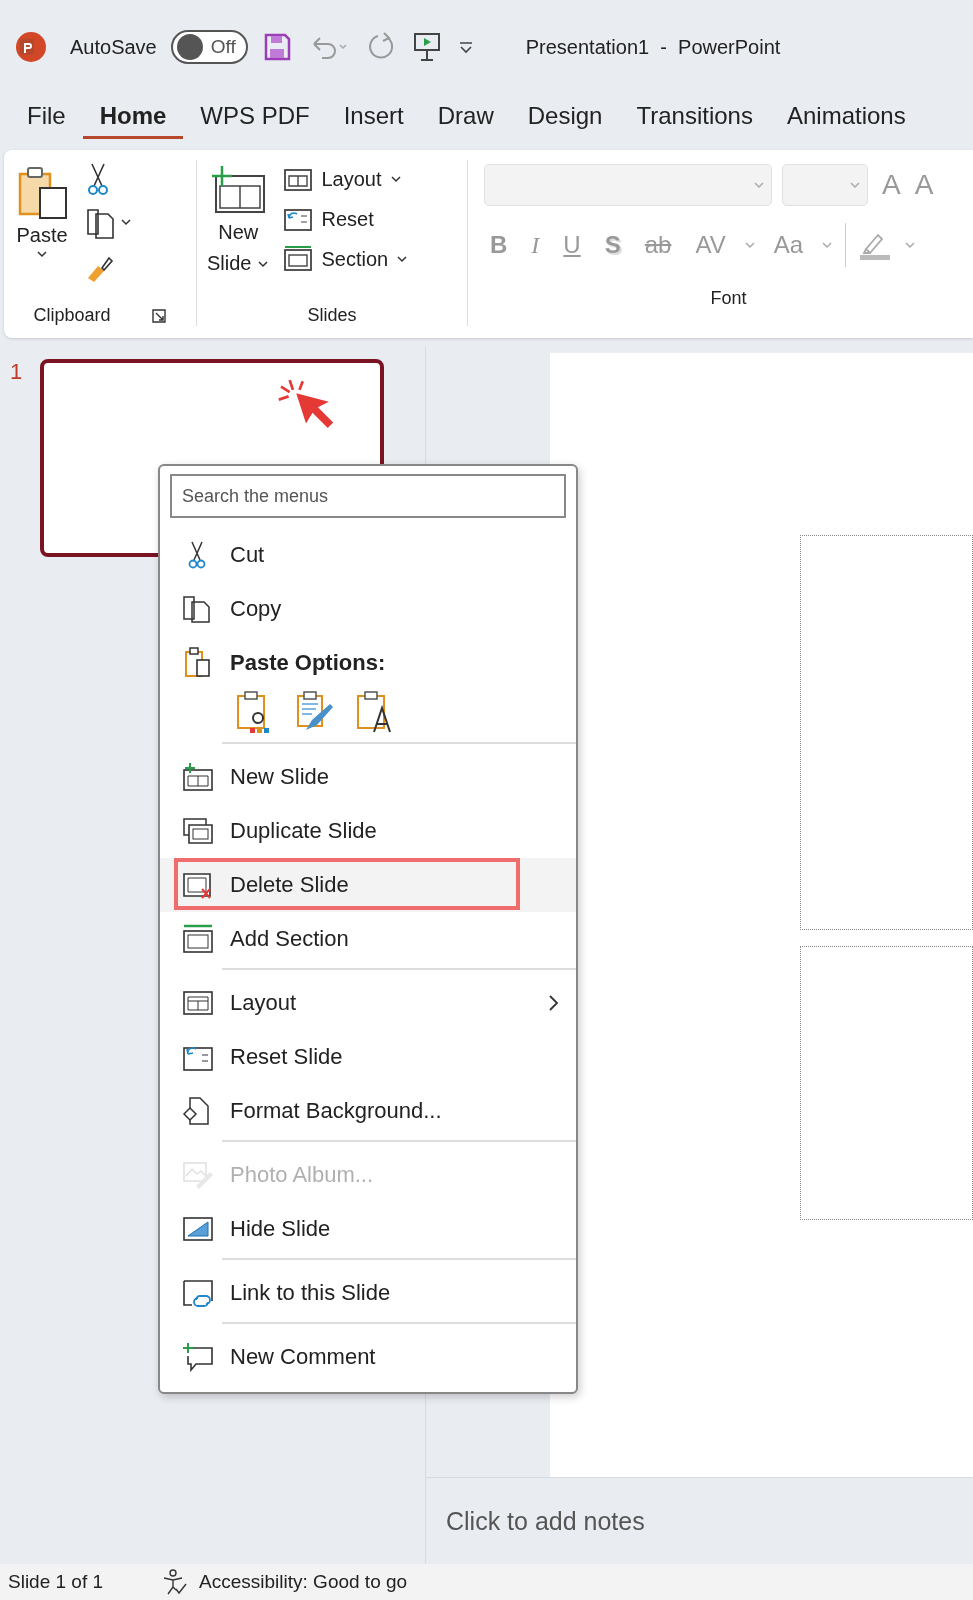 The width and height of the screenshot is (973, 1600). I want to click on present-icon, so click(426, 47).